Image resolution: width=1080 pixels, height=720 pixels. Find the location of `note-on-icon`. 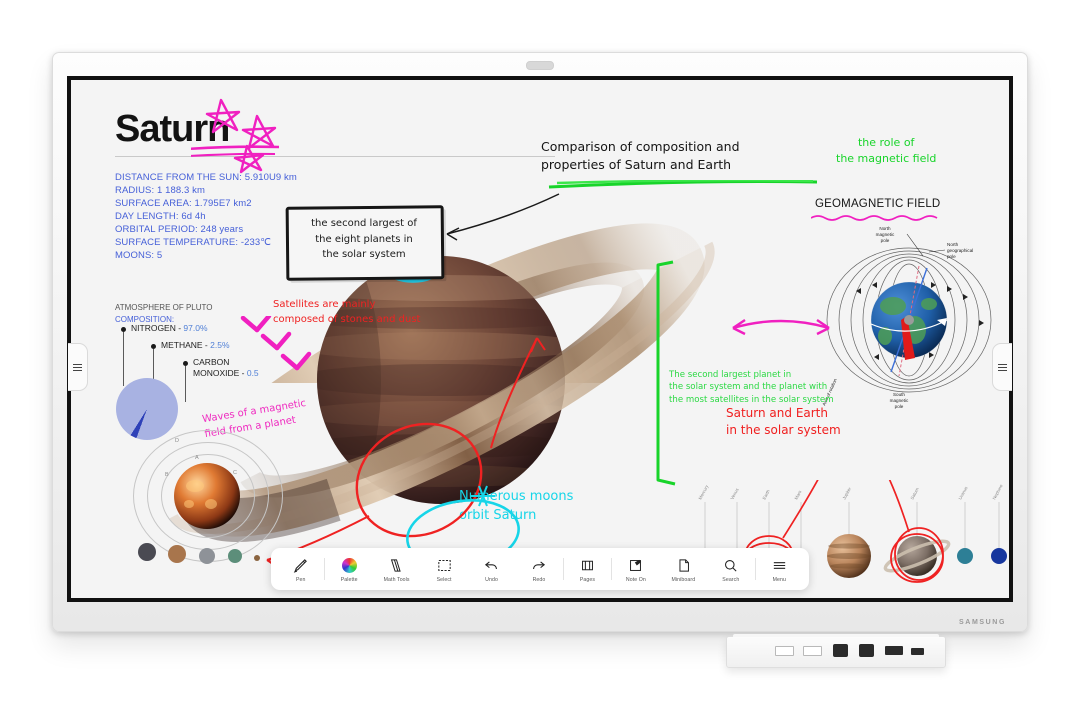

note-on-icon is located at coordinates (635, 565).